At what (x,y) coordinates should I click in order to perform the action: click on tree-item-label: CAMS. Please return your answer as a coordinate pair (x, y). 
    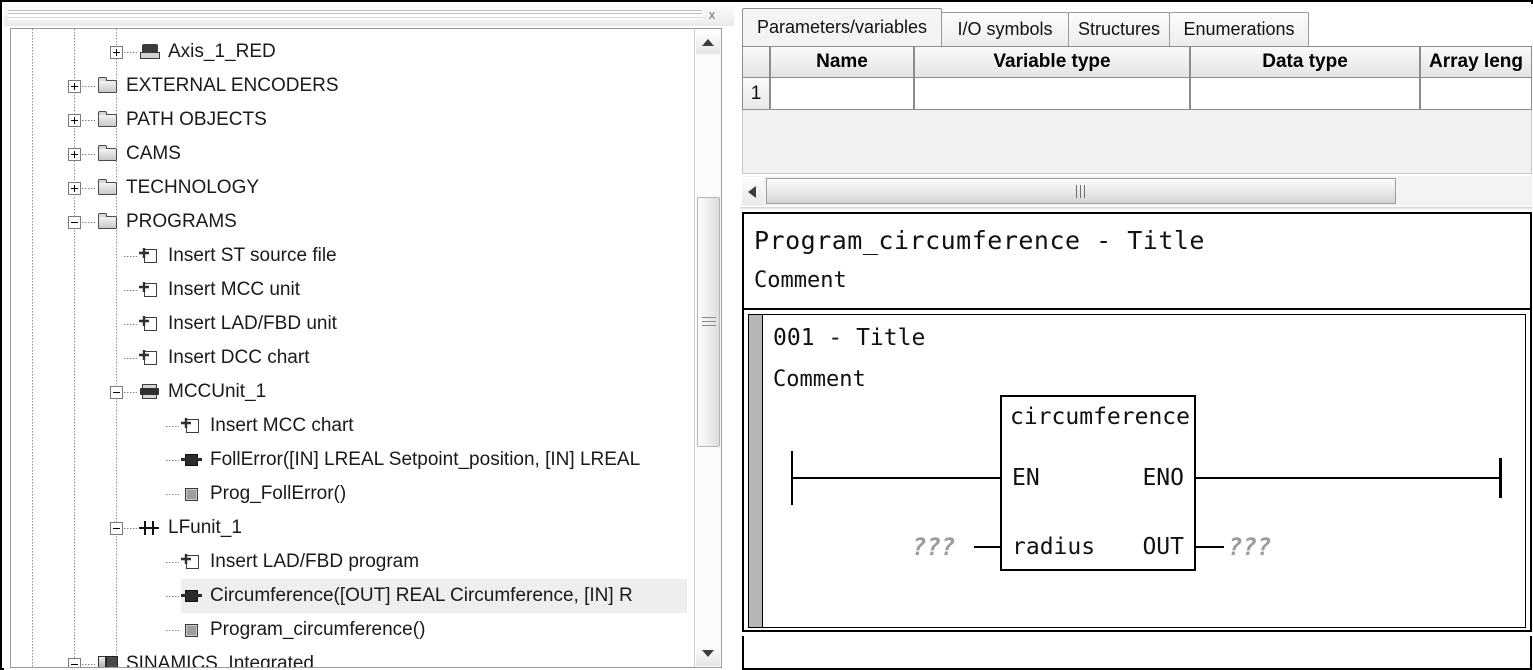
    Looking at the image, I should click on (153, 153).